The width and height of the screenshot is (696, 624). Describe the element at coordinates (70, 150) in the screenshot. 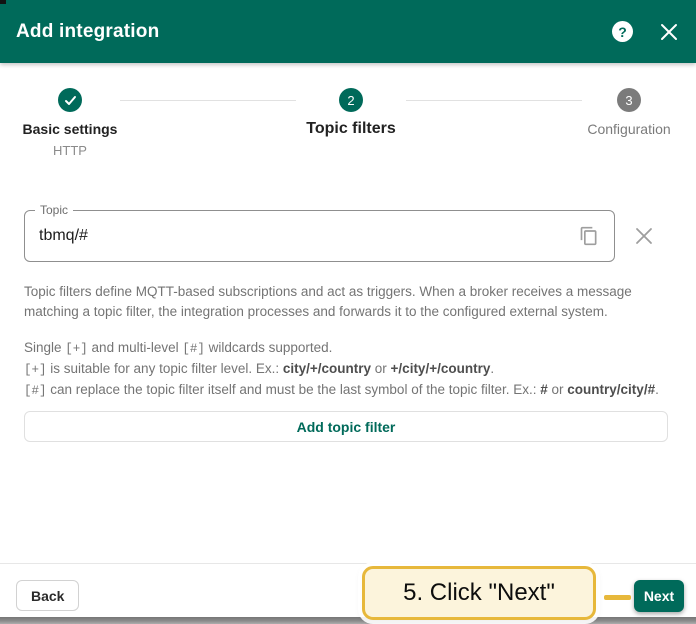

I see `step-sublabel: HTTP` at that location.